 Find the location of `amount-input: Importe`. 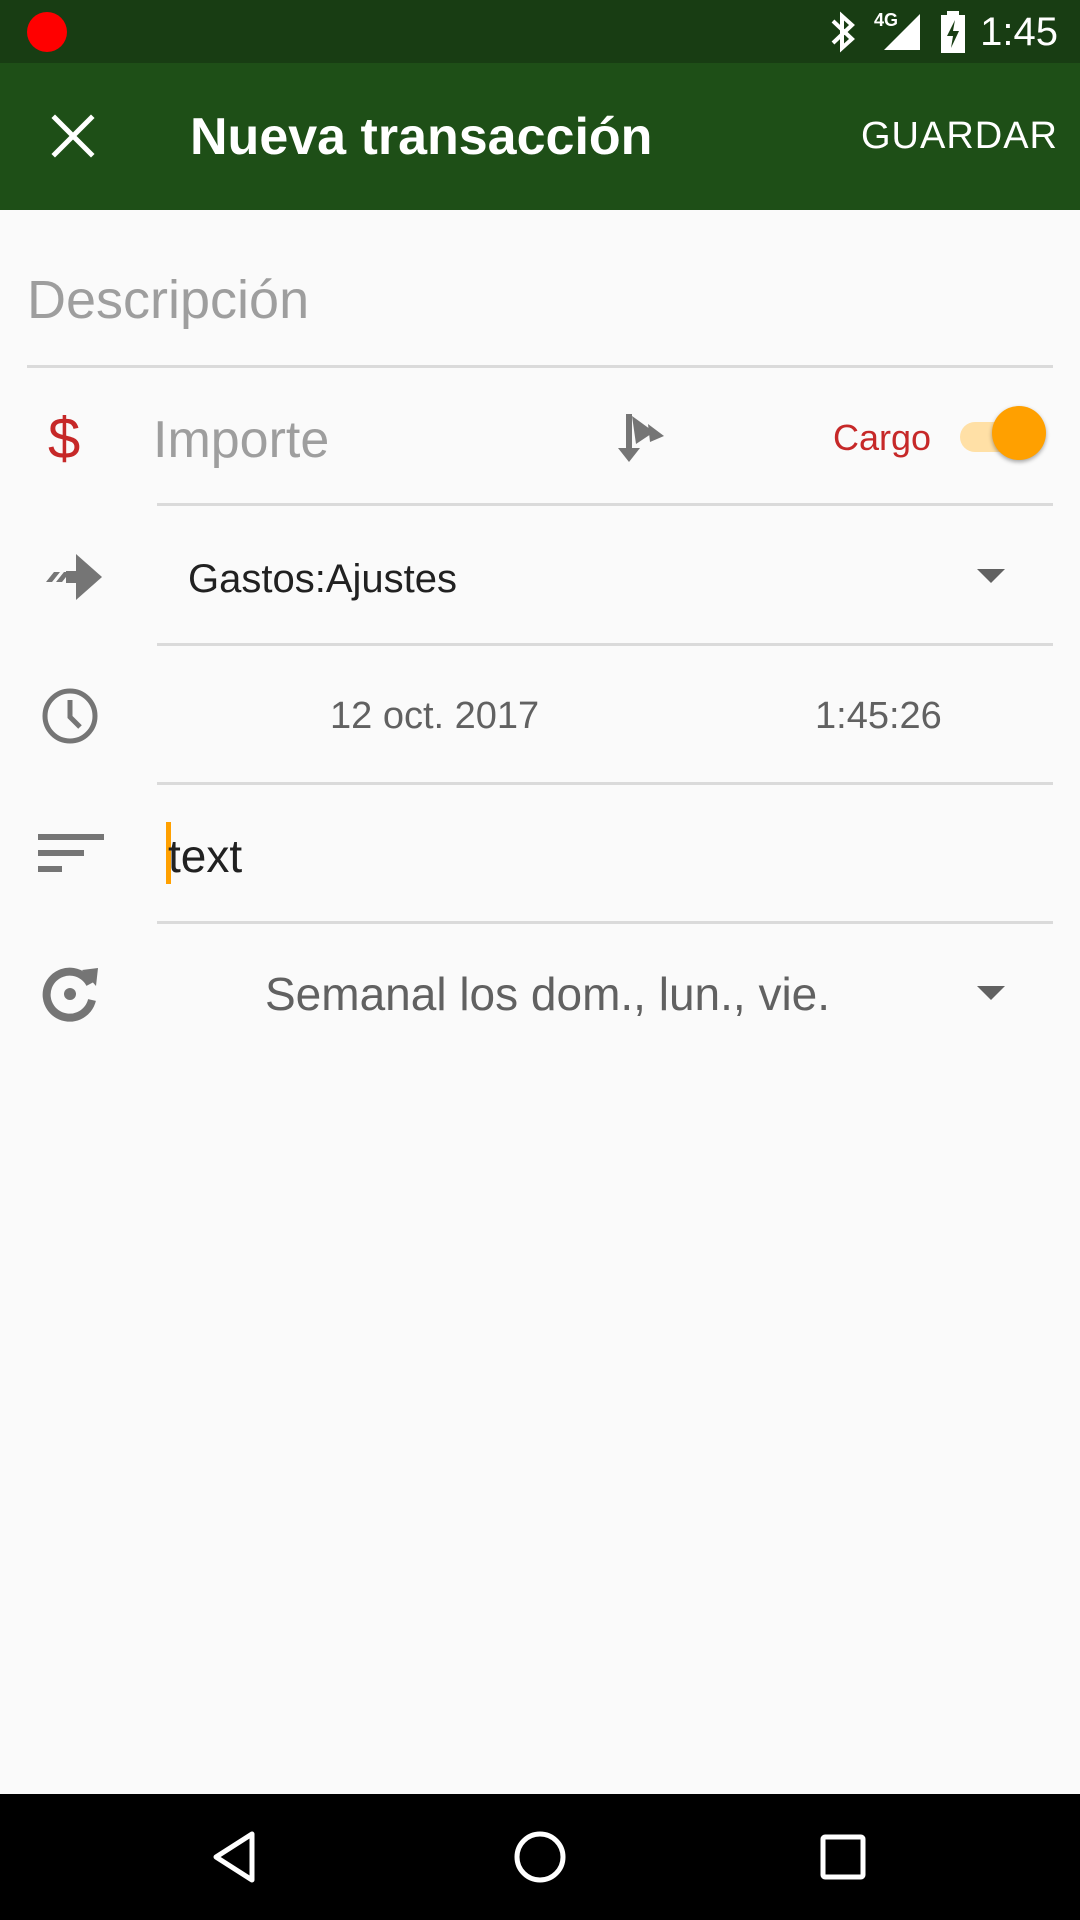

amount-input: Importe is located at coordinates (241, 440).